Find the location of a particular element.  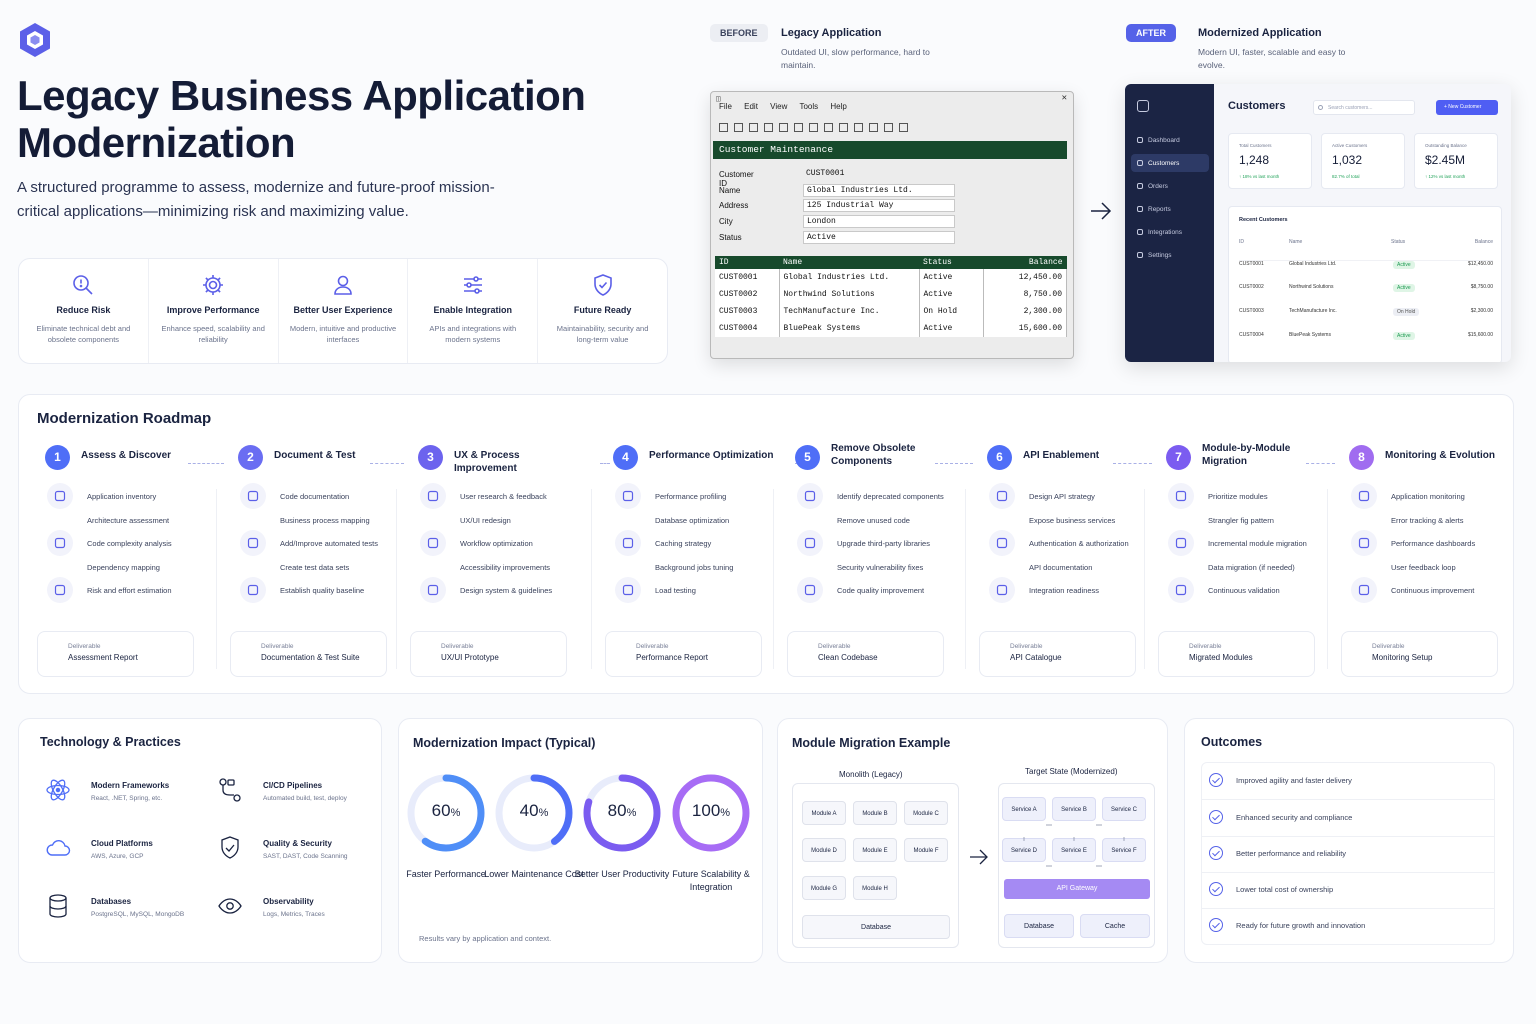

stage-number: 7 is located at coordinates (1178, 457).